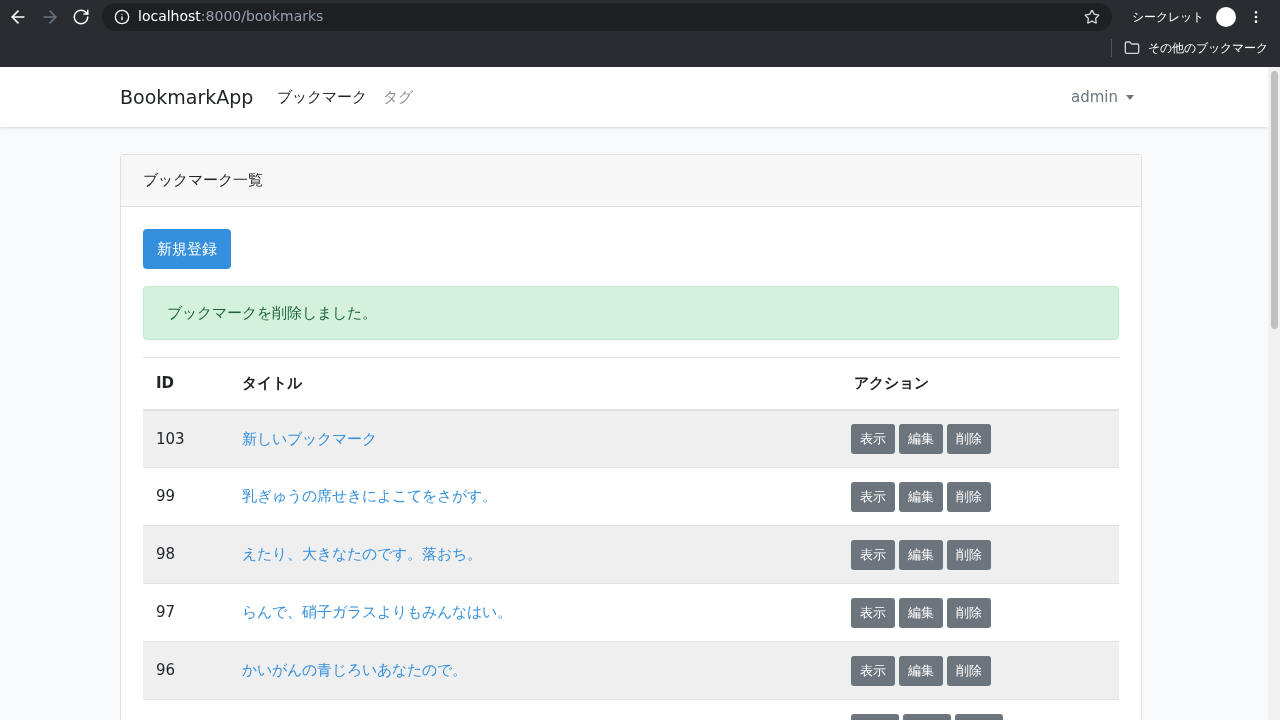 The width and height of the screenshot is (1280, 720). I want to click on star-icon, so click(1092, 16).